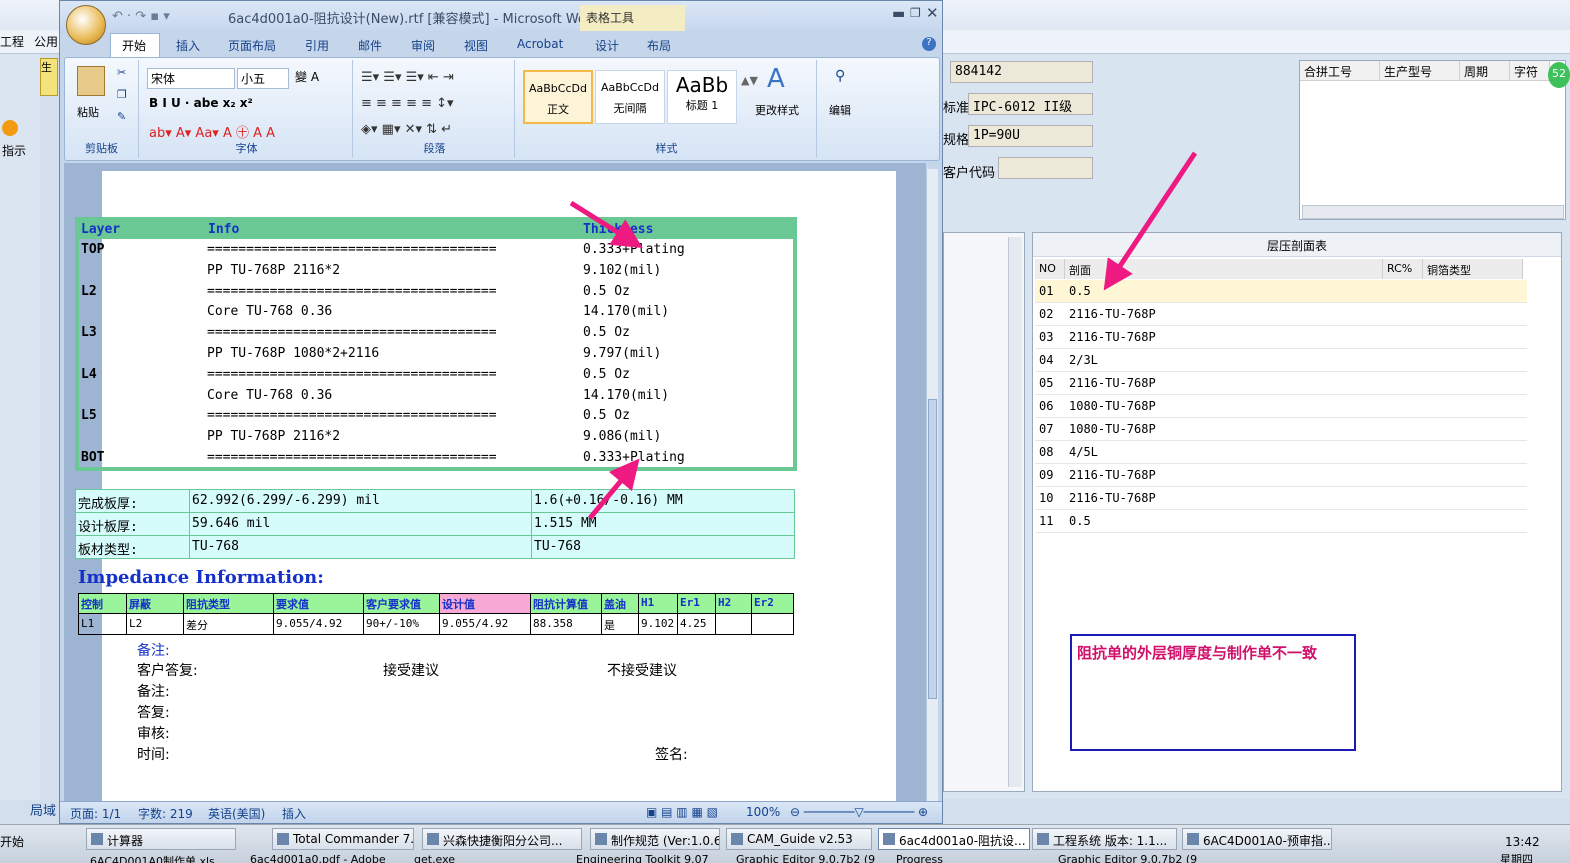  Describe the element at coordinates (566, 624) in the screenshot. I see `impedance-cell: 88.358` at that location.